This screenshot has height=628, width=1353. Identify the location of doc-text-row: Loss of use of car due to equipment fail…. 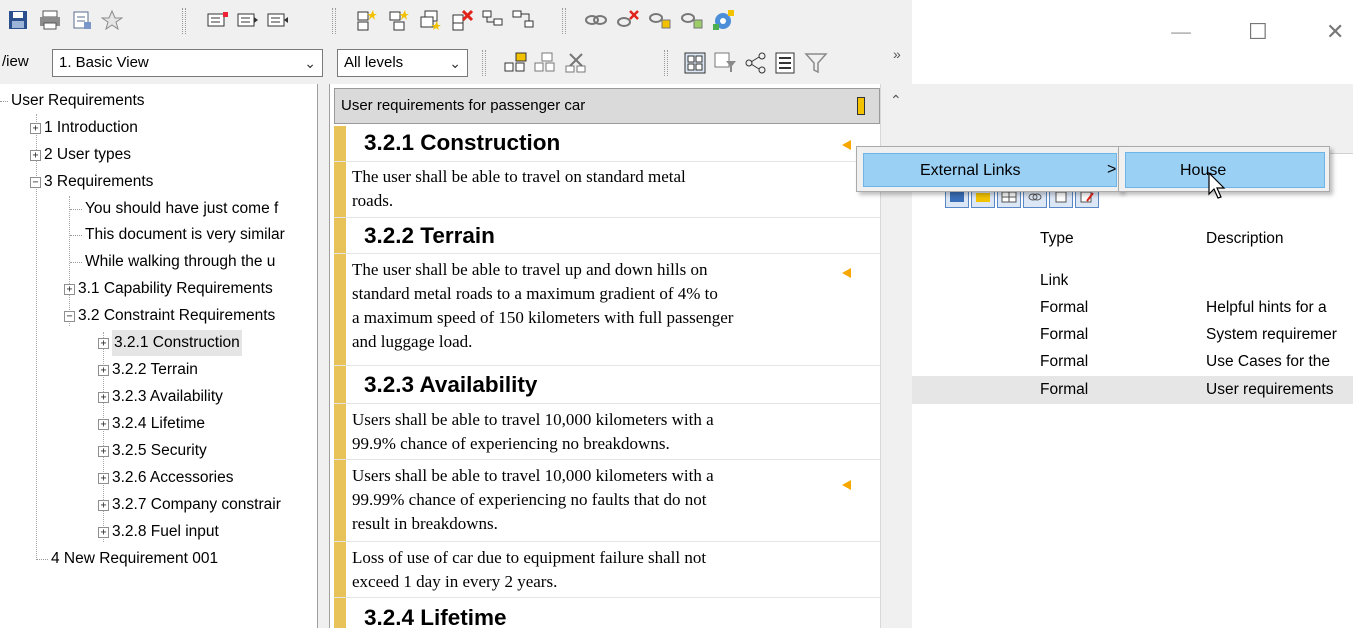
(607, 570).